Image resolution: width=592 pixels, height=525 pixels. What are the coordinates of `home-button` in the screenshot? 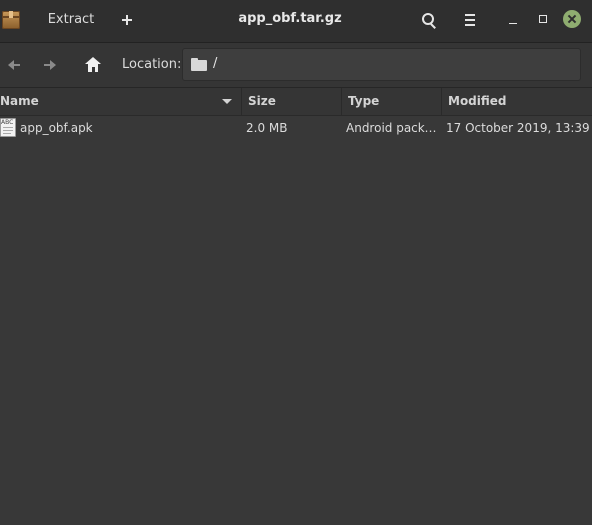 It's located at (93, 65).